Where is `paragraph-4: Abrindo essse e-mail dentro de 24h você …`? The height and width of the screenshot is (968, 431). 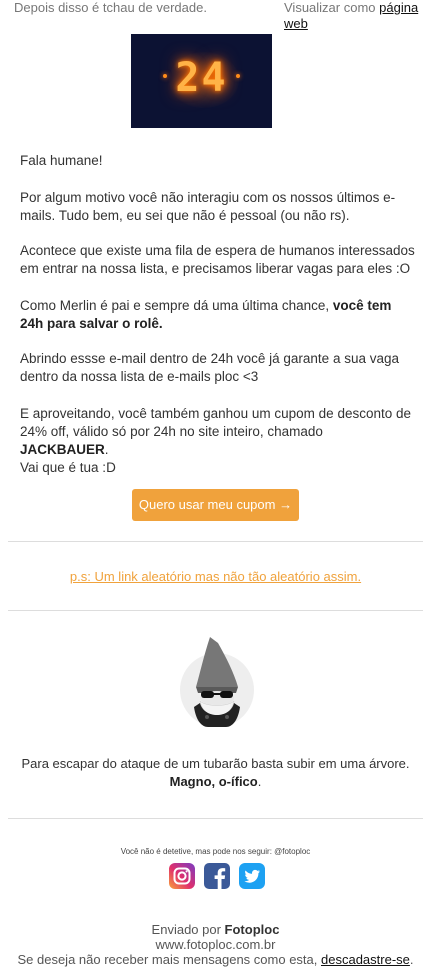
paragraph-4: Abrindo essse e-mail dentro de 24h você … is located at coordinates (209, 367).